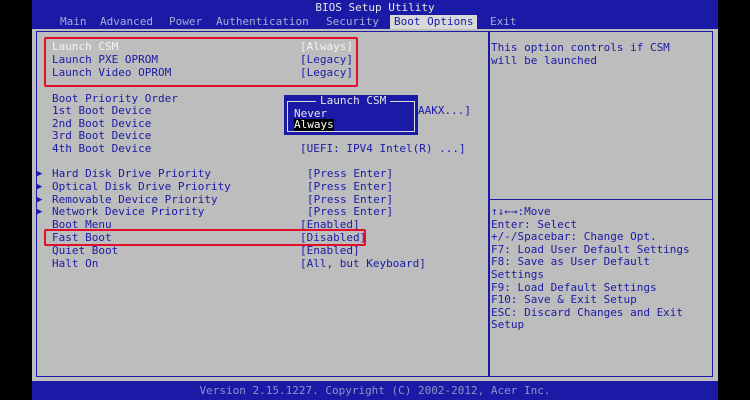  What do you see at coordinates (434, 22) in the screenshot?
I see `tab-boot-options: Boot Options` at bounding box center [434, 22].